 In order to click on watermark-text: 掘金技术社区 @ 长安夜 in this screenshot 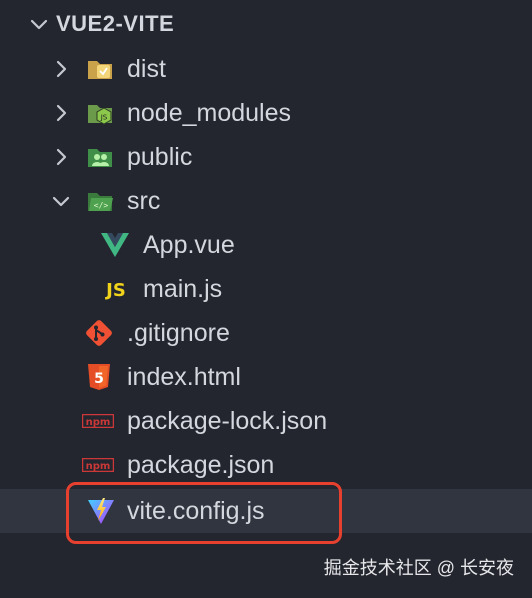, I will do `click(418, 568)`.